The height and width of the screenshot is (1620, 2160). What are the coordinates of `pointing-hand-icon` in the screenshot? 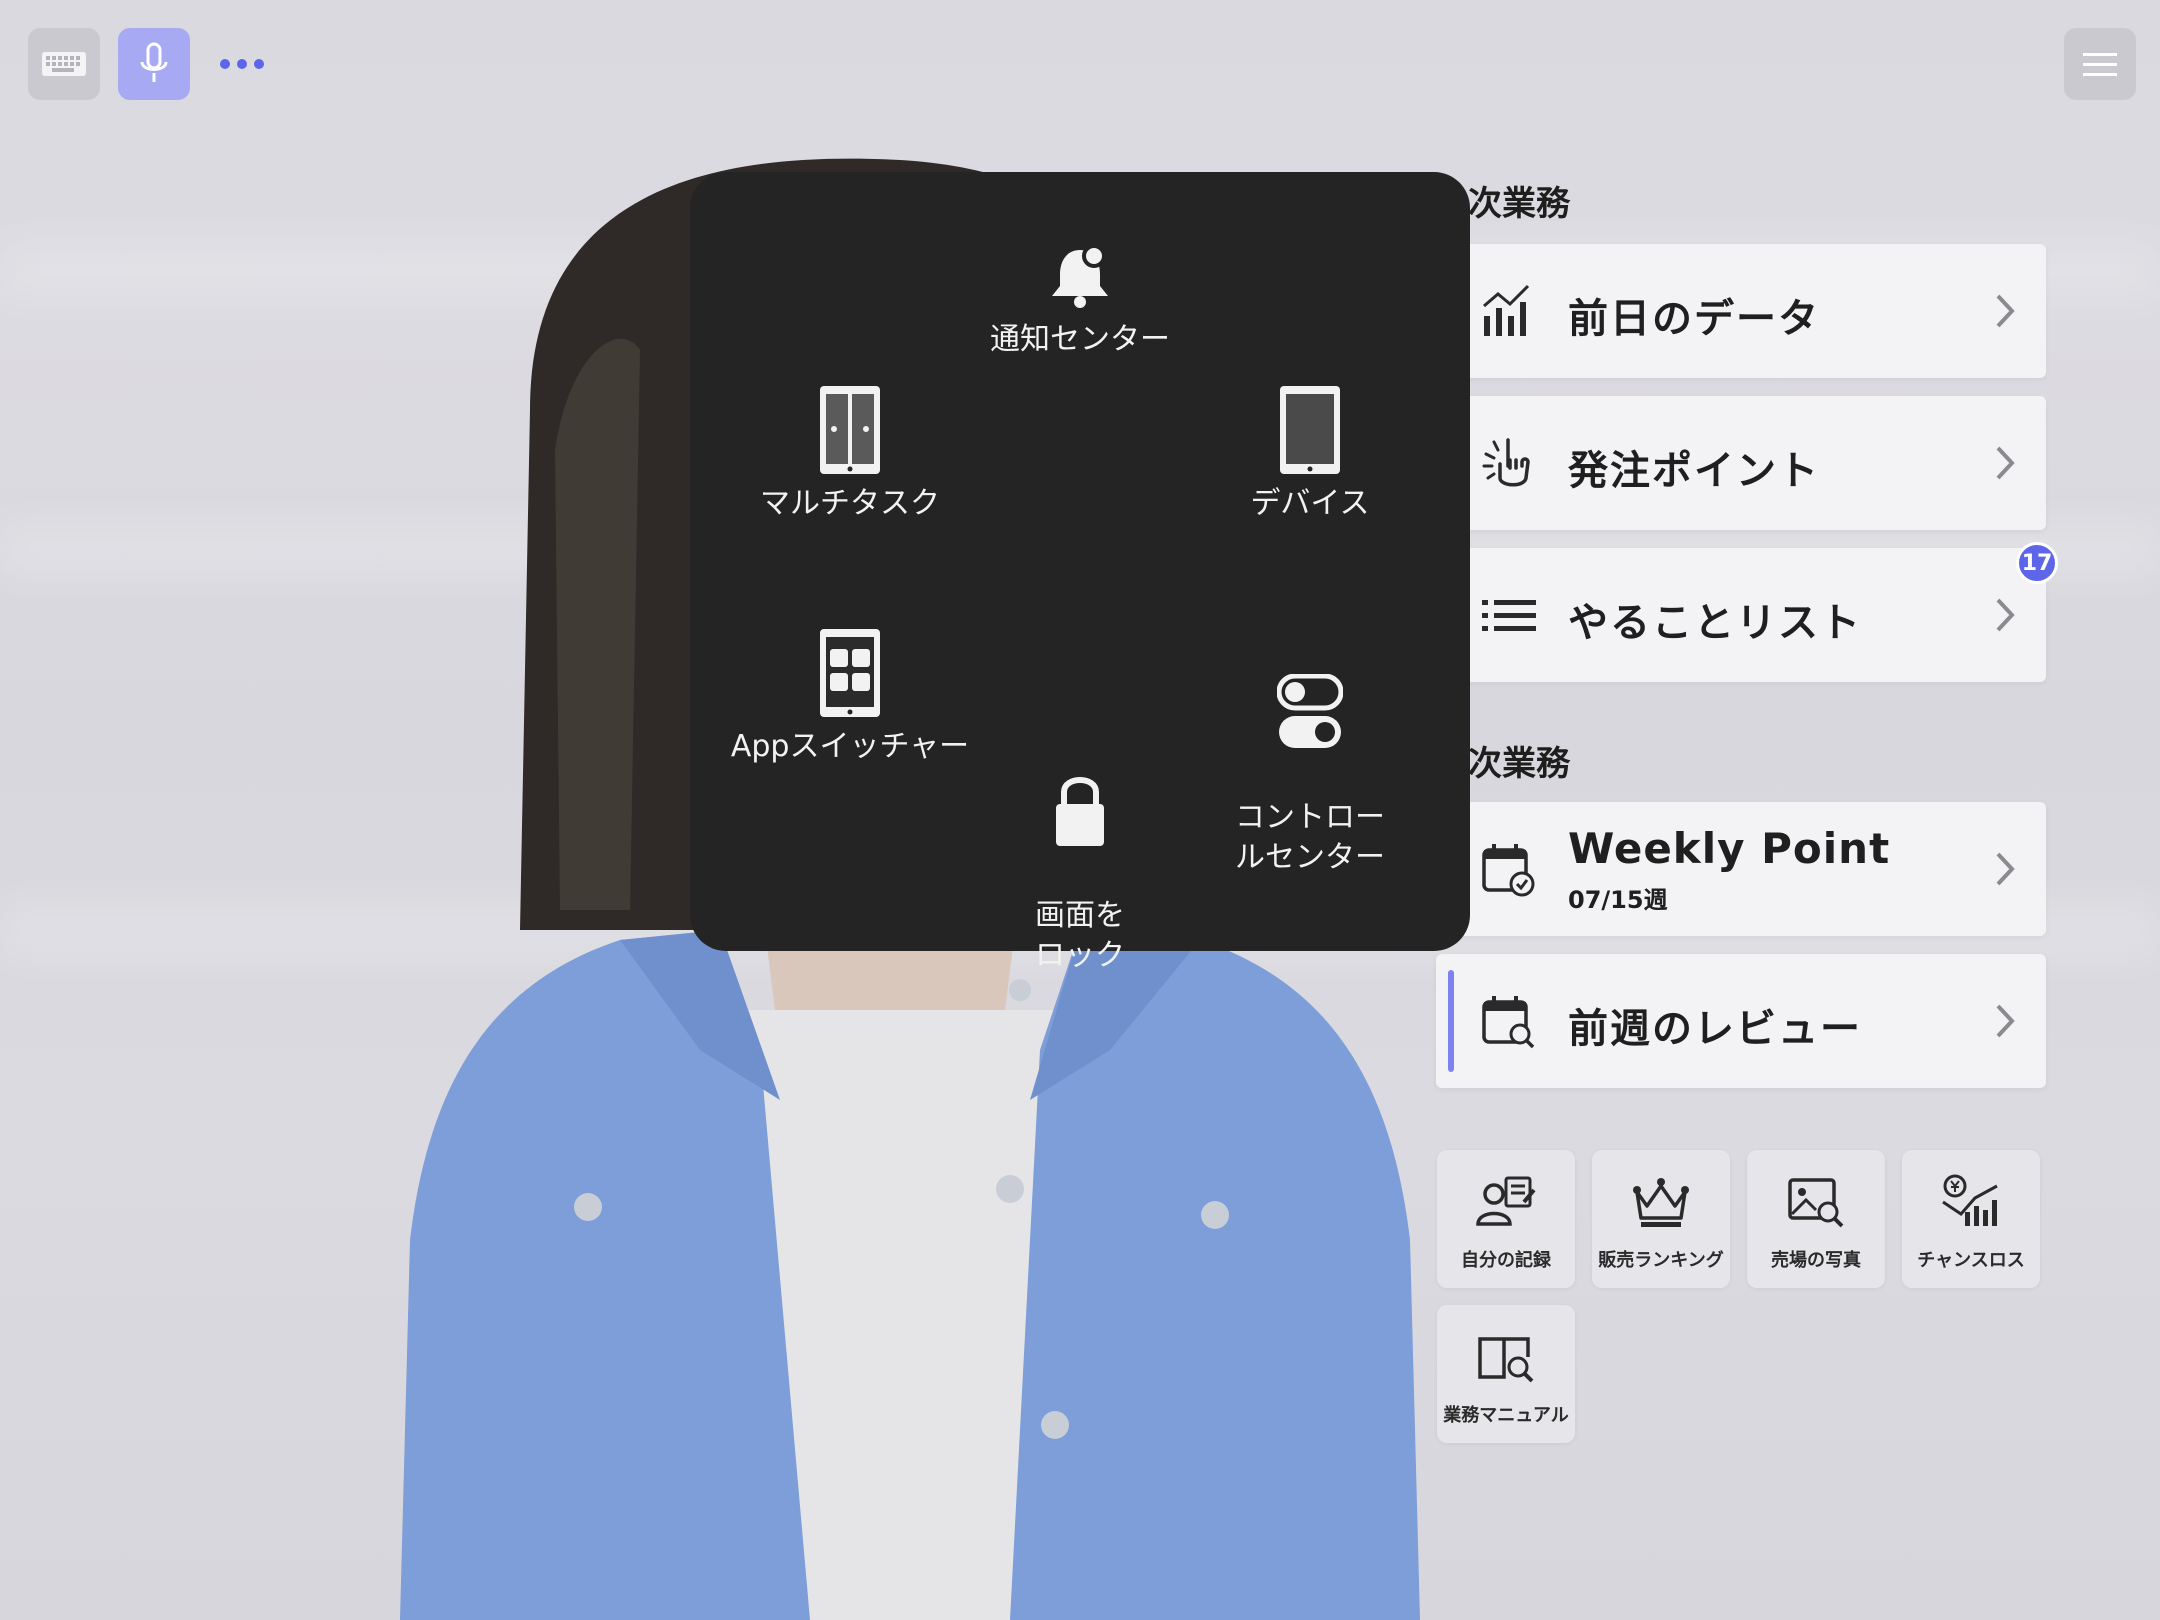 It's located at (1506, 462).